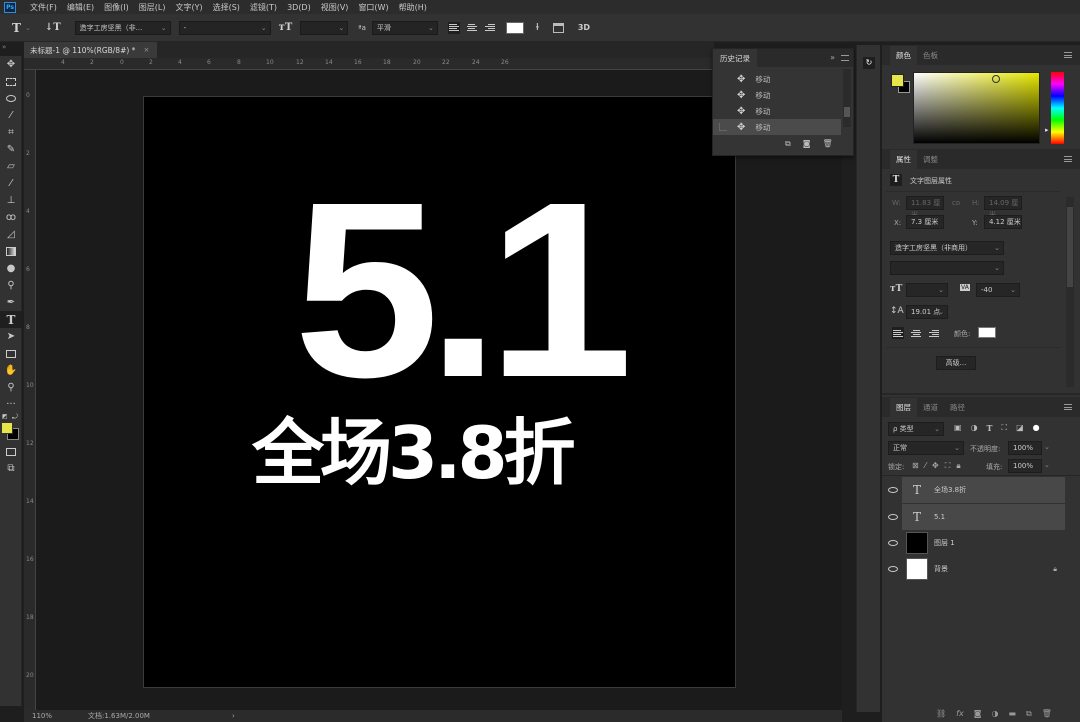  Describe the element at coordinates (1005, 428) in the screenshot. I see `shape-filter-icon: ⛶` at that location.